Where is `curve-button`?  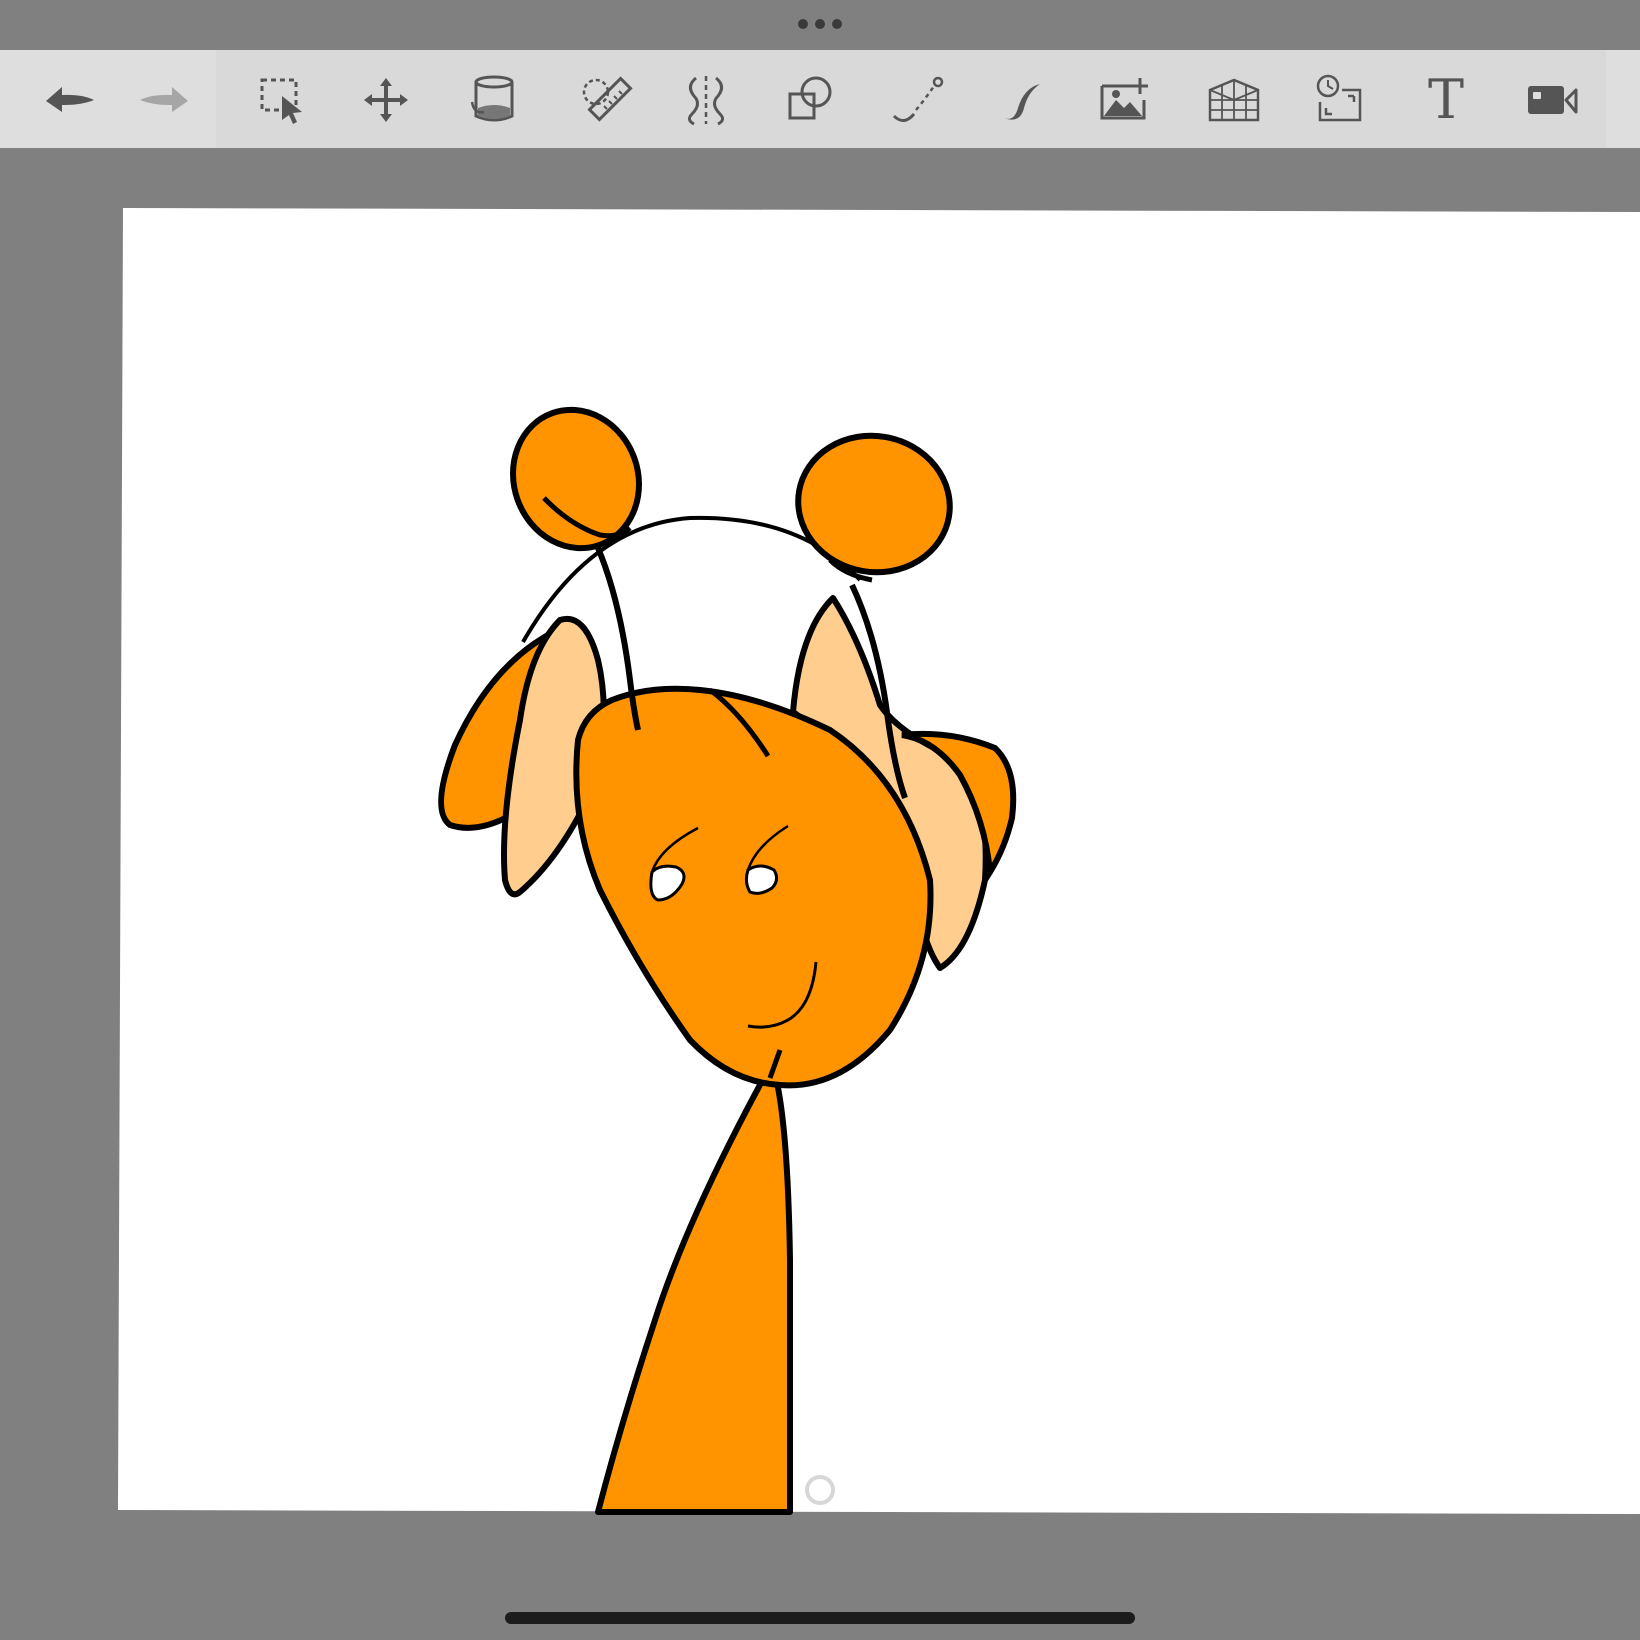 curve-button is located at coordinates (918, 100).